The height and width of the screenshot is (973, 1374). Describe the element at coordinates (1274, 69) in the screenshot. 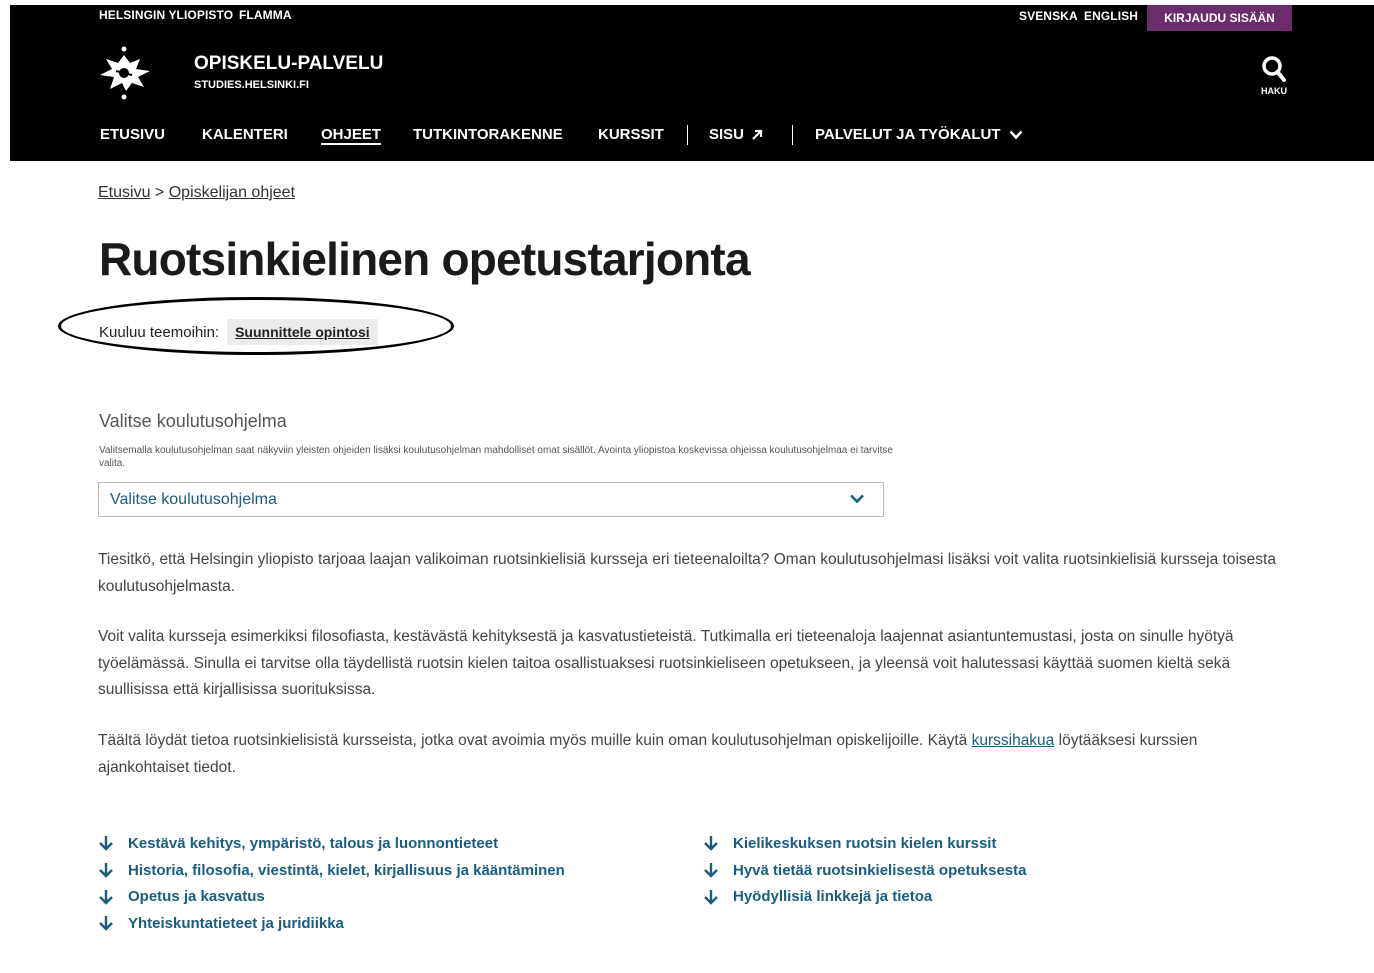

I see `search-icon` at that location.